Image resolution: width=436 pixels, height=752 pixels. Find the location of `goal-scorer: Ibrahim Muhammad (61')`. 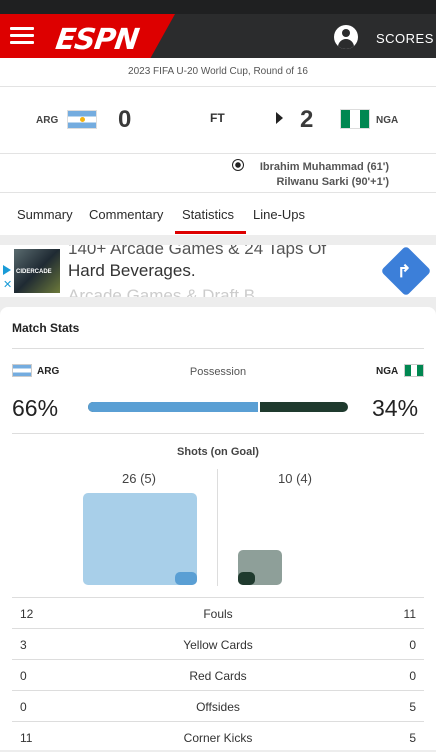

goal-scorer: Ibrahim Muhammad (61') is located at coordinates (324, 167).